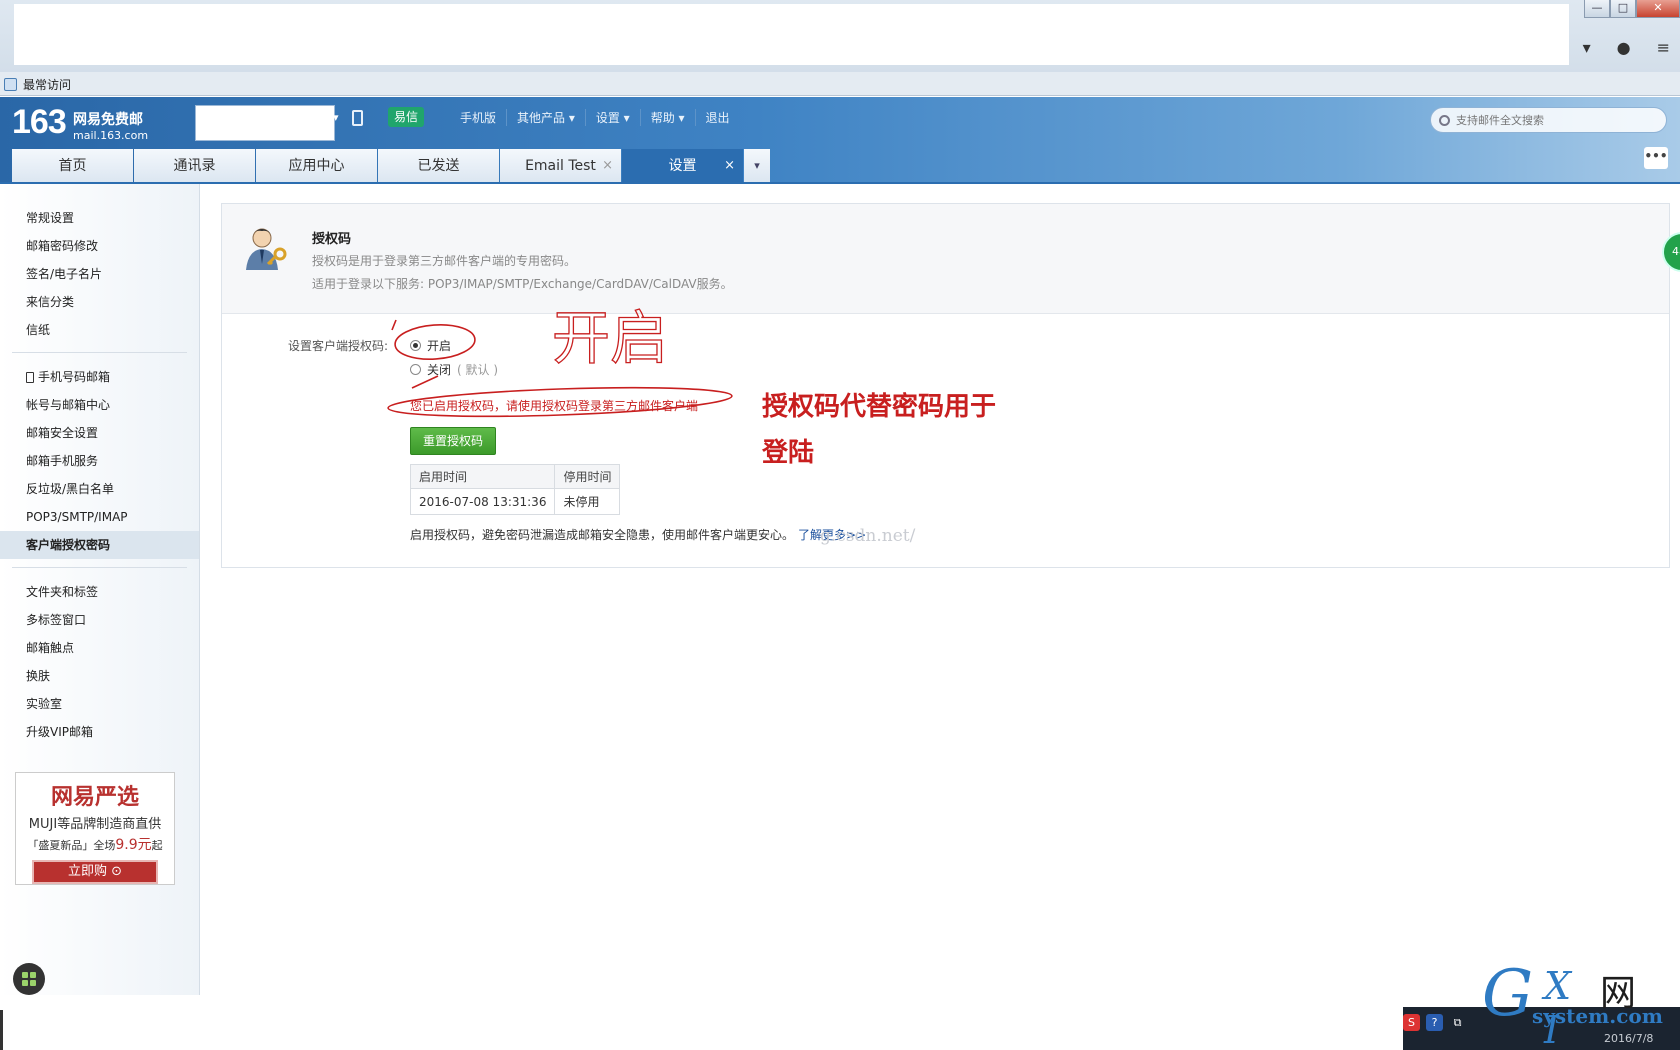 This screenshot has width=1680, height=1050. What do you see at coordinates (157, 845) in the screenshot?
I see `ad-line2-suffix: 起` at bounding box center [157, 845].